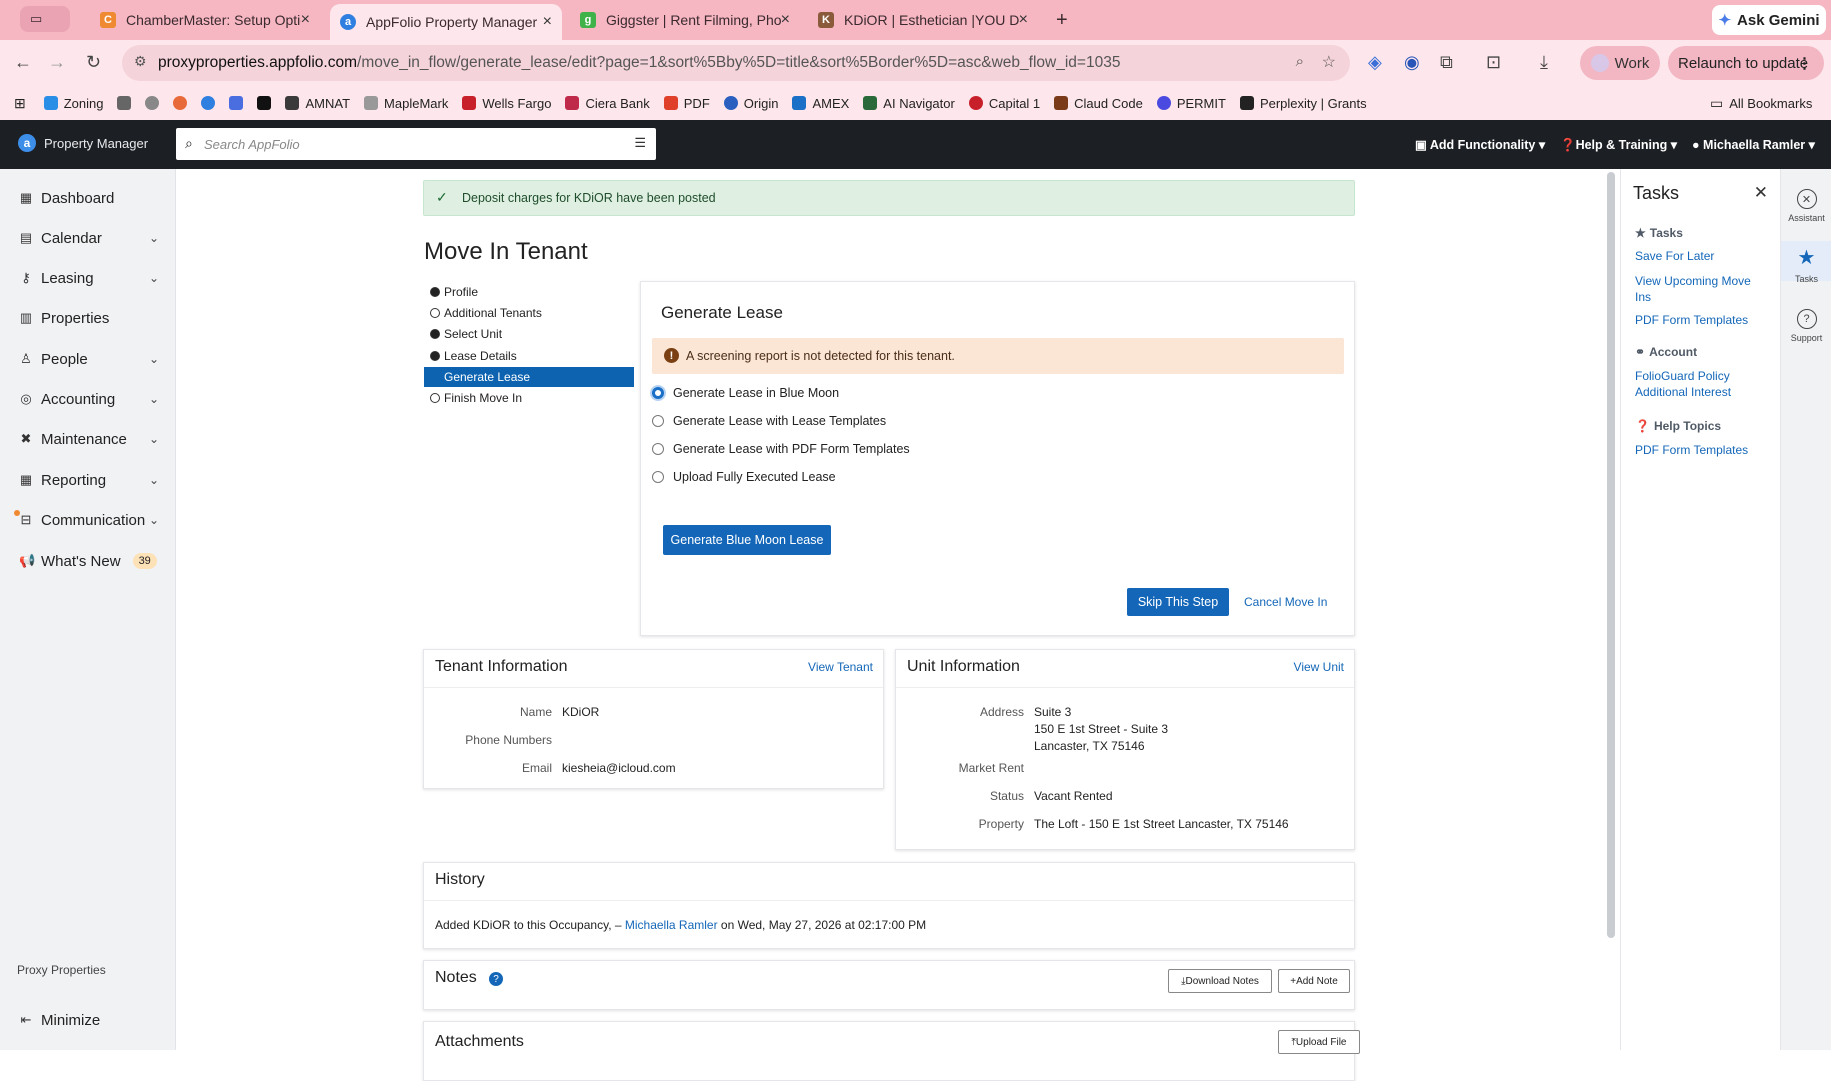 The image size is (1831, 1081). What do you see at coordinates (529, 398) in the screenshot?
I see `step-finish-move-in: Finish Move In` at bounding box center [529, 398].